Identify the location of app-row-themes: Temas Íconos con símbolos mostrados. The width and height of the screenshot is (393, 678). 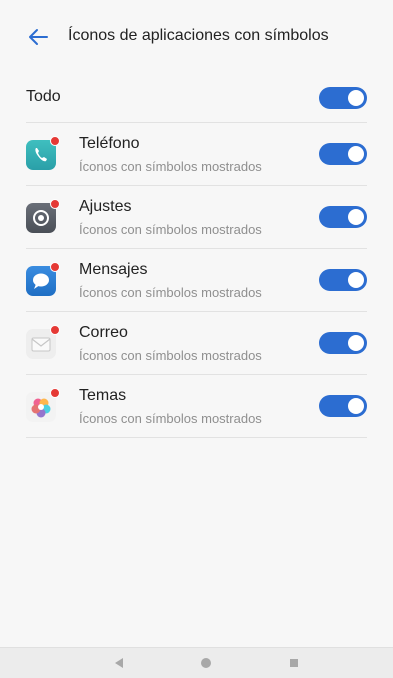
(196, 406).